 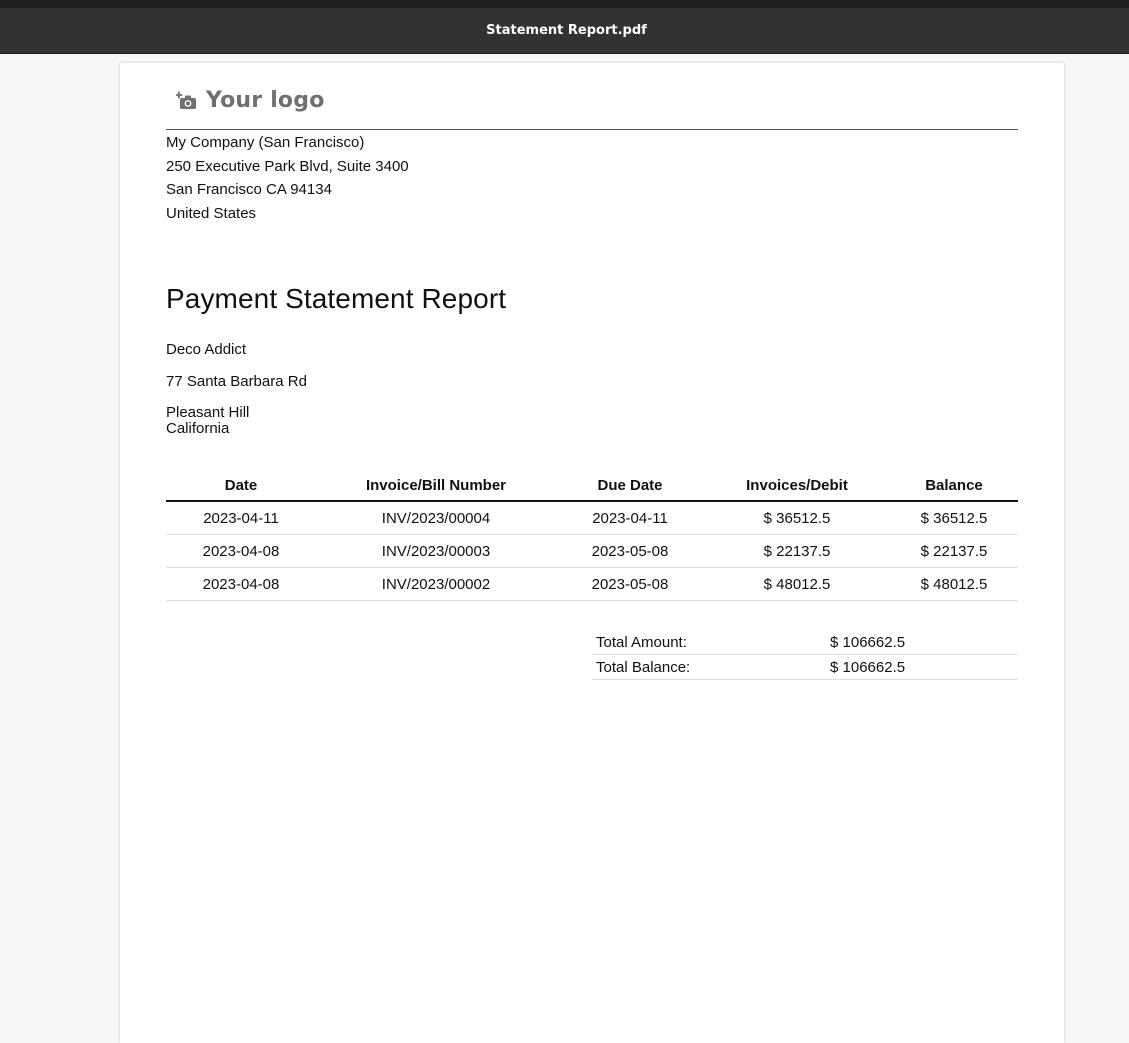 I want to click on cell-invoice-number: INV/2023/00002, so click(x=436, y=584).